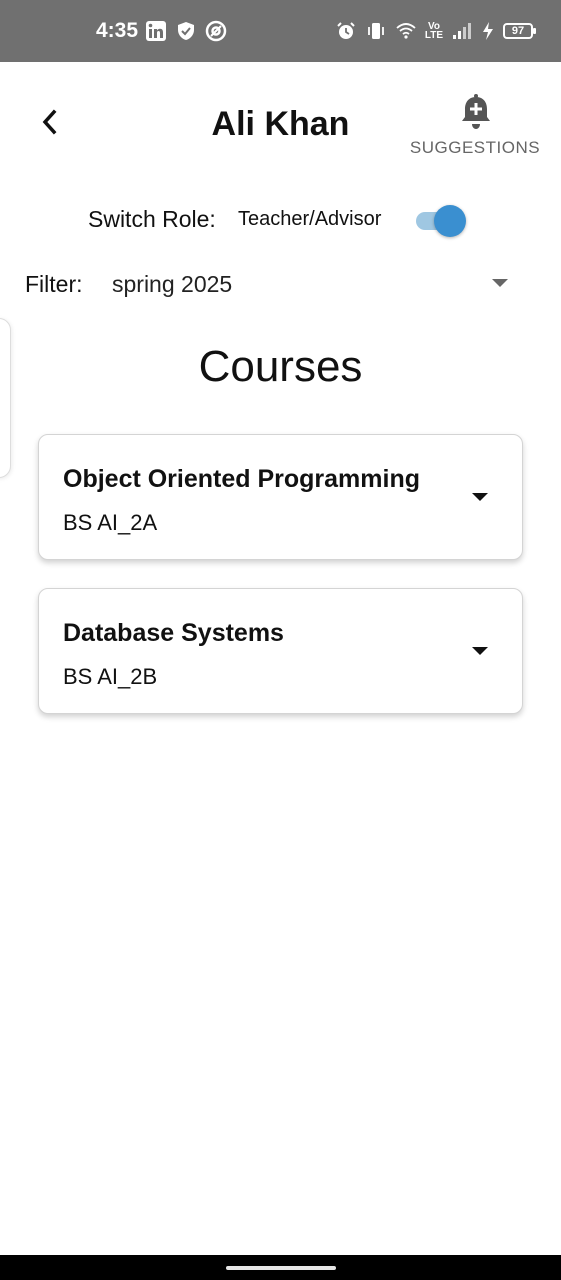 The width and height of the screenshot is (561, 1280). What do you see at coordinates (462, 31) in the screenshot?
I see `signal-icon` at bounding box center [462, 31].